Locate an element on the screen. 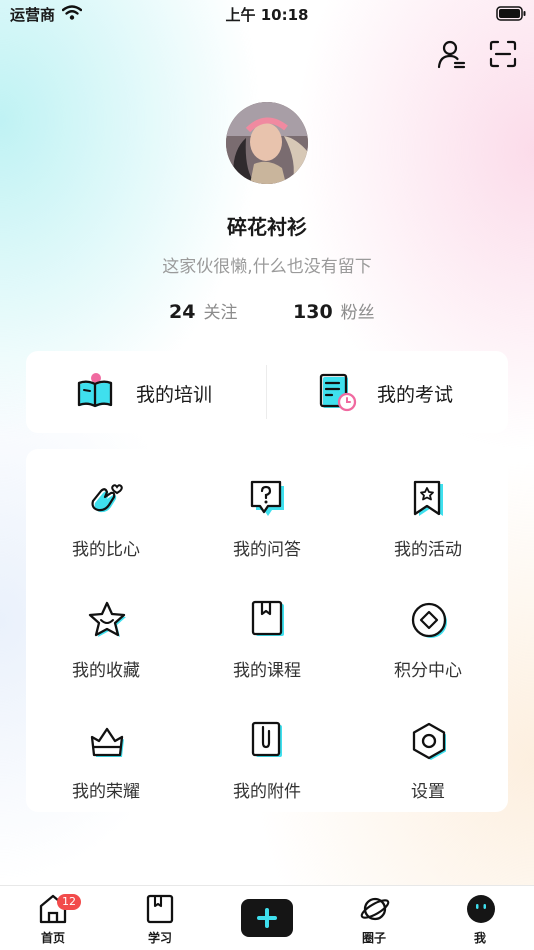 The image size is (534, 950). following-label: 关注 is located at coordinates (220, 313).